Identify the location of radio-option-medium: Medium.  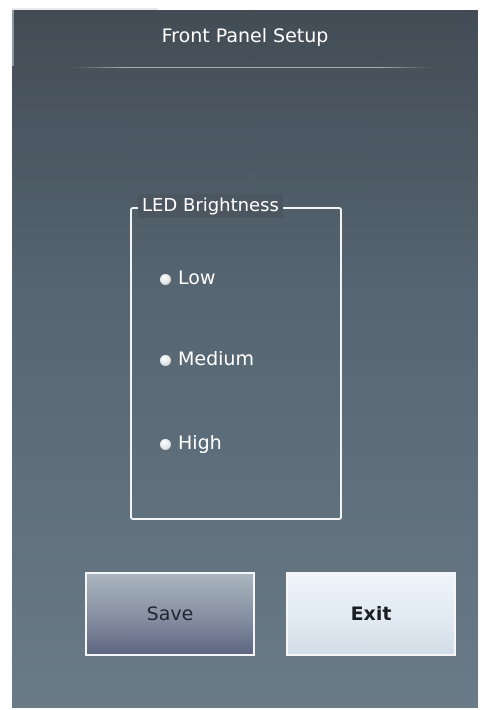
(207, 359).